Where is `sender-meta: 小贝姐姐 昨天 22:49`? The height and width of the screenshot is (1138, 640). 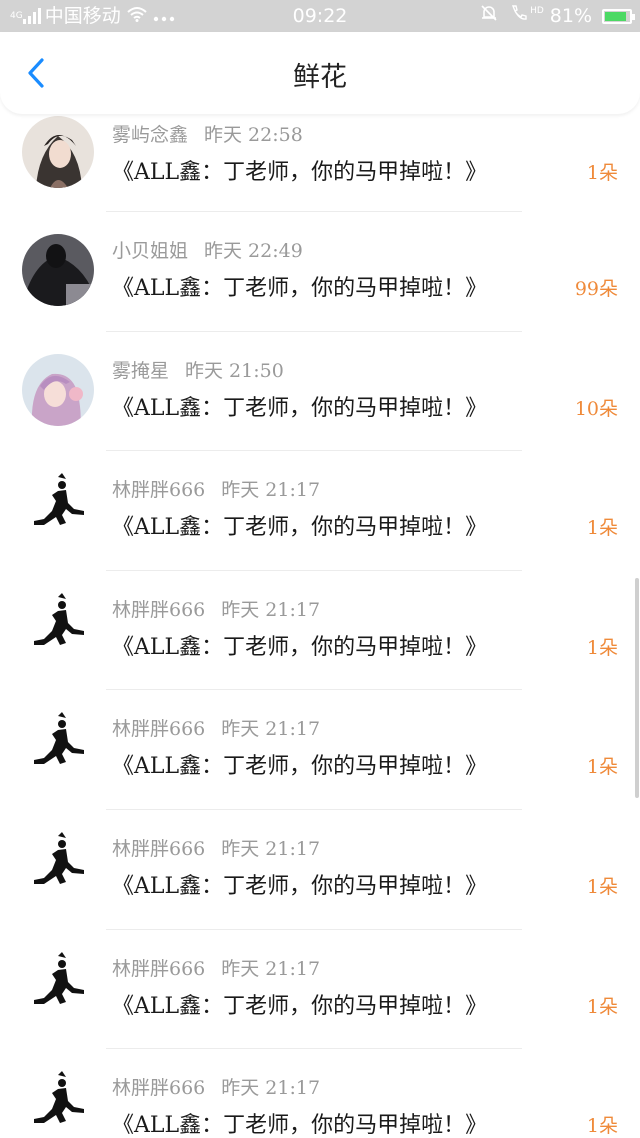 sender-meta: 小贝姐姐 昨天 22:49 is located at coordinates (207, 249).